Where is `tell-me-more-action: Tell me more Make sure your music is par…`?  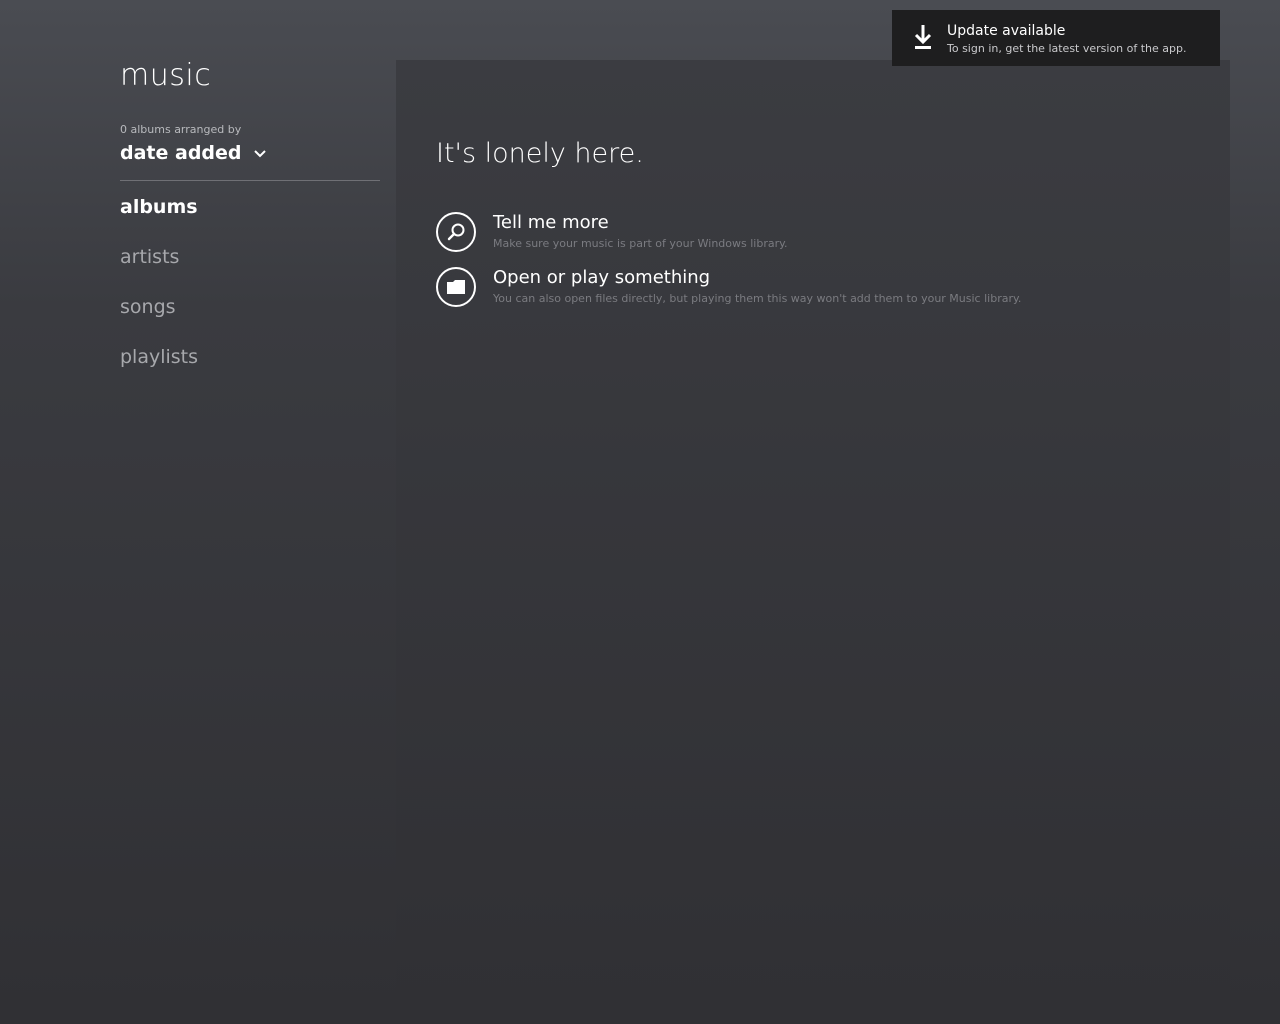 tell-me-more-action: Tell me more Make sure your music is par… is located at coordinates (612, 232).